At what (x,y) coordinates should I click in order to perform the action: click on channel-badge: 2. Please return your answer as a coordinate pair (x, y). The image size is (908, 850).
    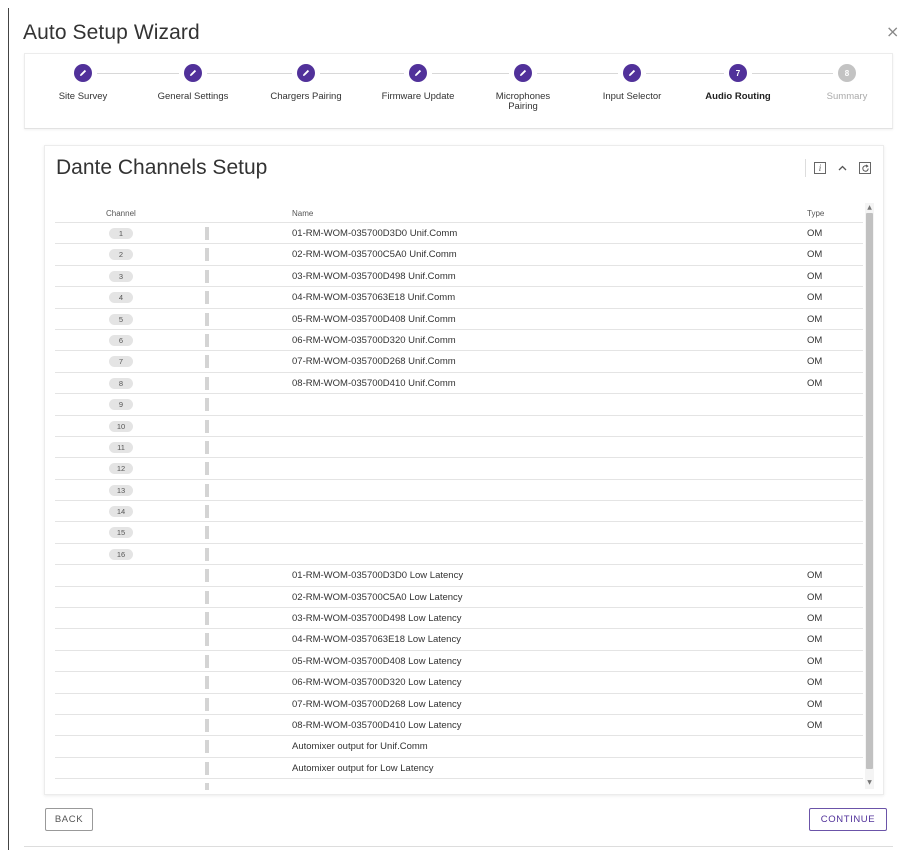
    Looking at the image, I should click on (121, 255).